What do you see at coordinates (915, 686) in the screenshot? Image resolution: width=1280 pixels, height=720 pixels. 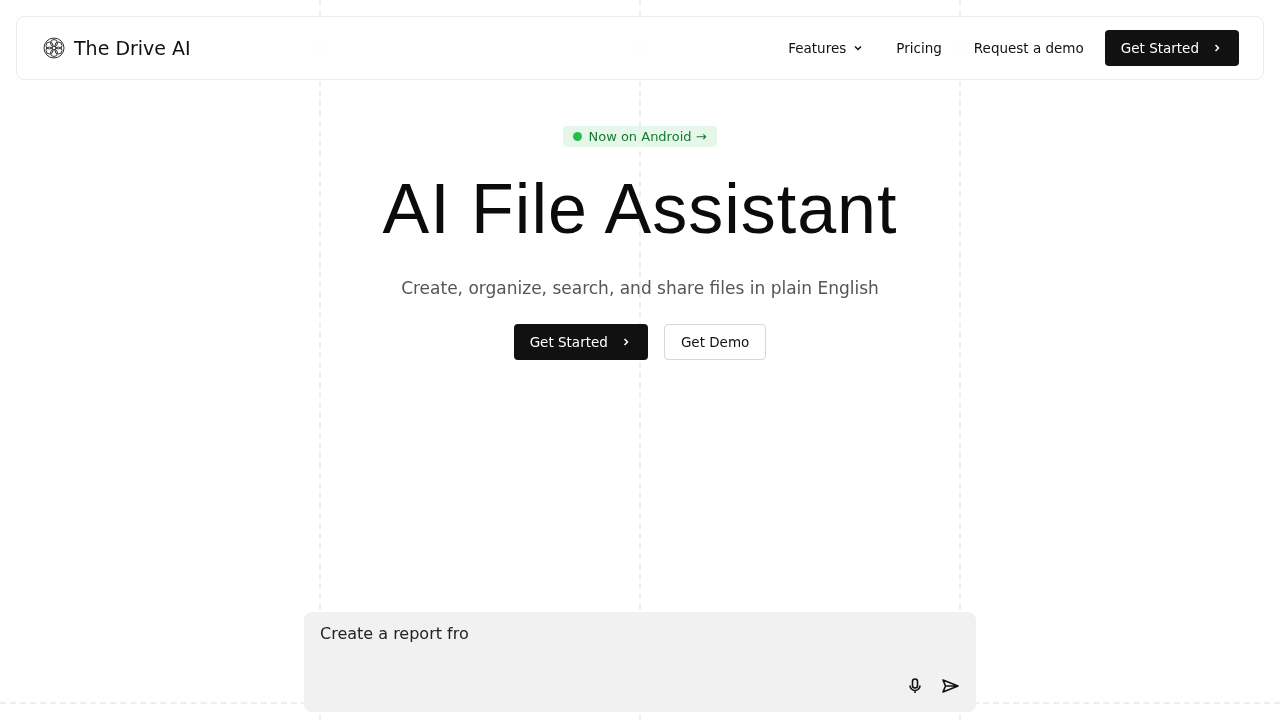 I see `microphone-icon` at bounding box center [915, 686].